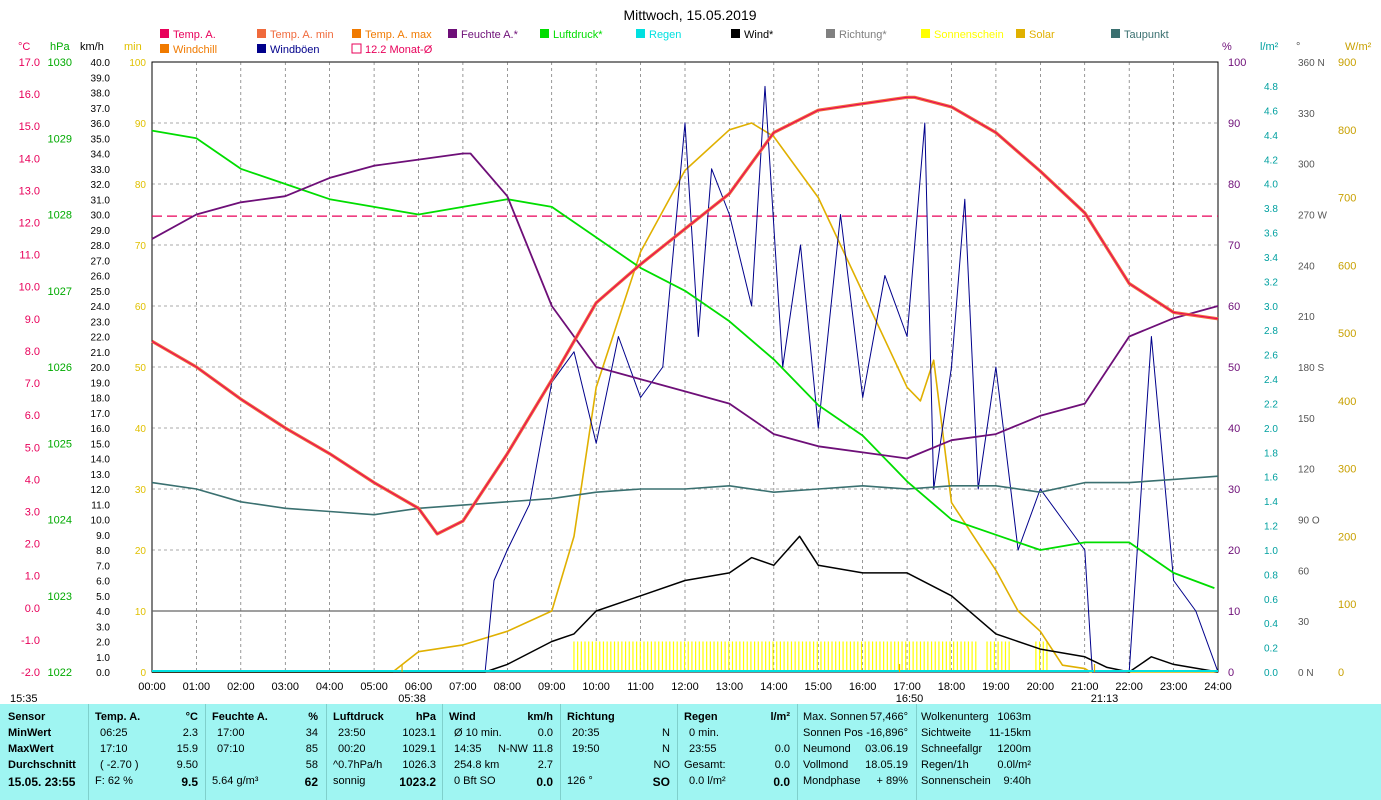  I want to click on humidity-tick-label: 90, so click(1234, 124).